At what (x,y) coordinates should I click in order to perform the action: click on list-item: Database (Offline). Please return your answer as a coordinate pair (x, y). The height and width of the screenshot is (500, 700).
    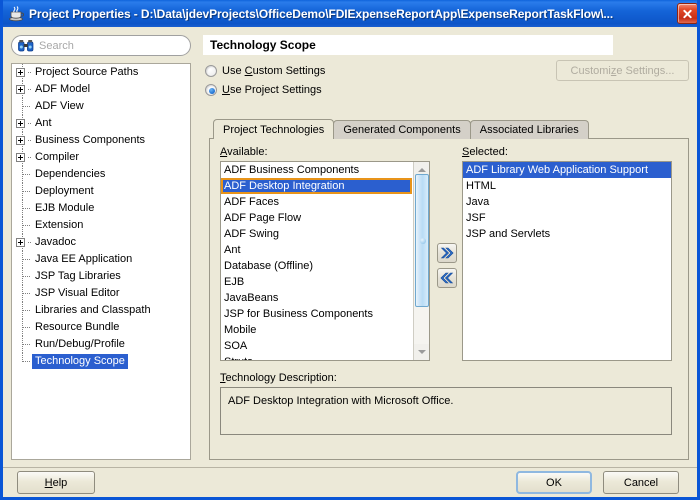
    Looking at the image, I should click on (316, 266).